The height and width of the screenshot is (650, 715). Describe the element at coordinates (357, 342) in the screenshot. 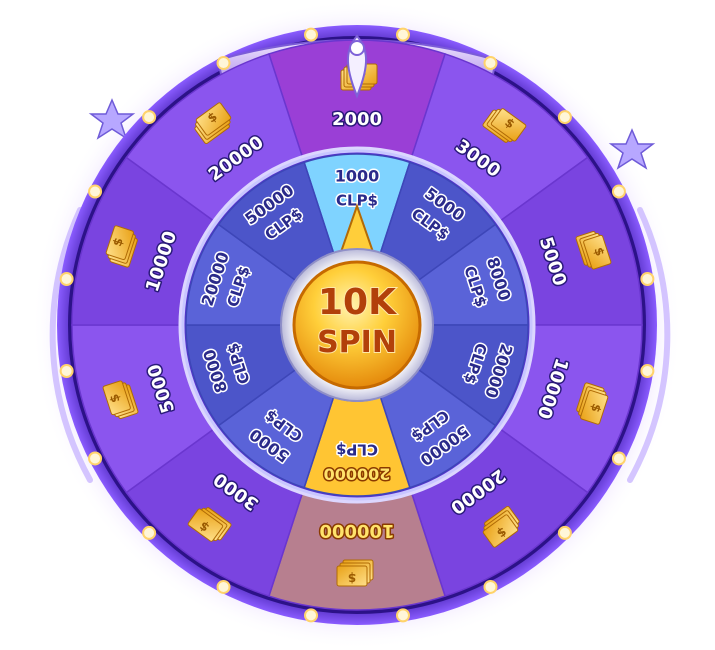

I see `spin-button-line2: SPIN` at that location.